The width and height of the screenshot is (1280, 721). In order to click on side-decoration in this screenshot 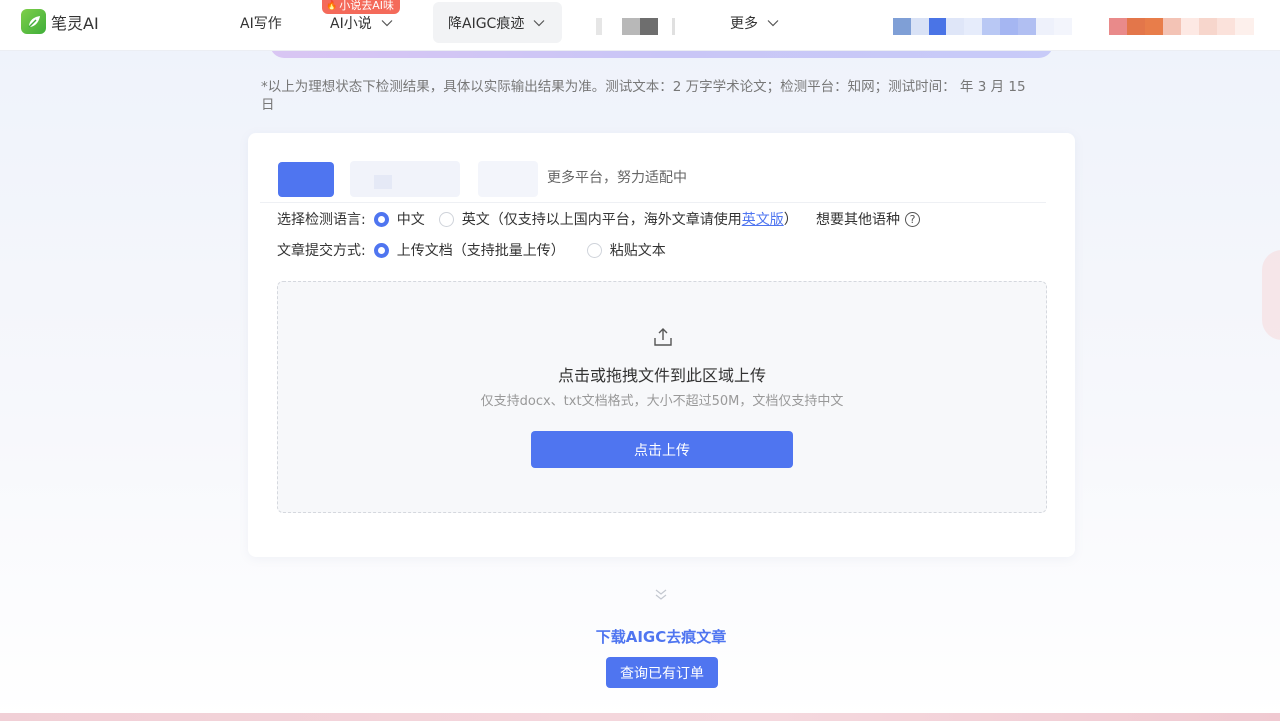, I will do `click(1271, 295)`.